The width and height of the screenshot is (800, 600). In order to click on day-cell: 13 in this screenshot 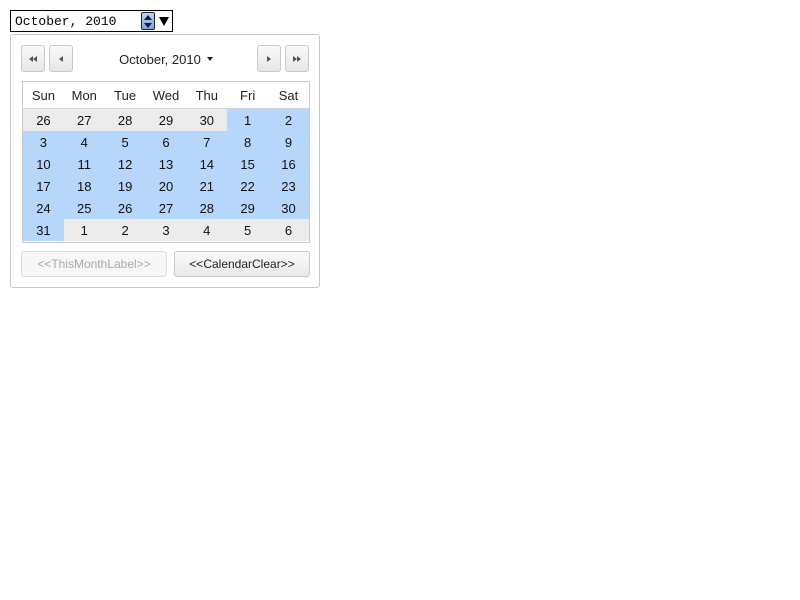, I will do `click(166, 164)`.